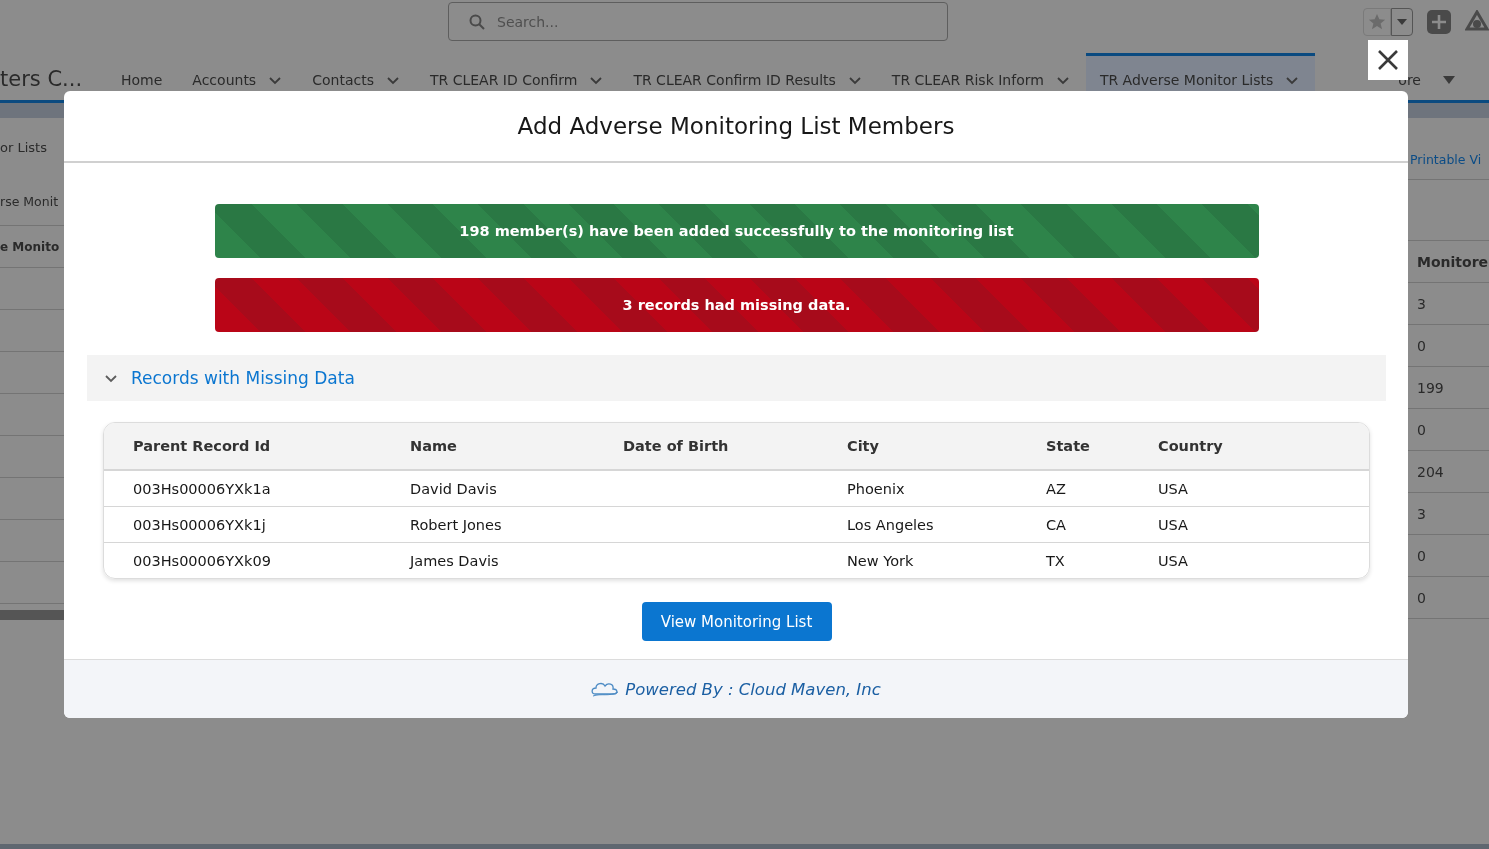 The width and height of the screenshot is (1489, 849). I want to click on favorites-menu-button, so click(1402, 22).